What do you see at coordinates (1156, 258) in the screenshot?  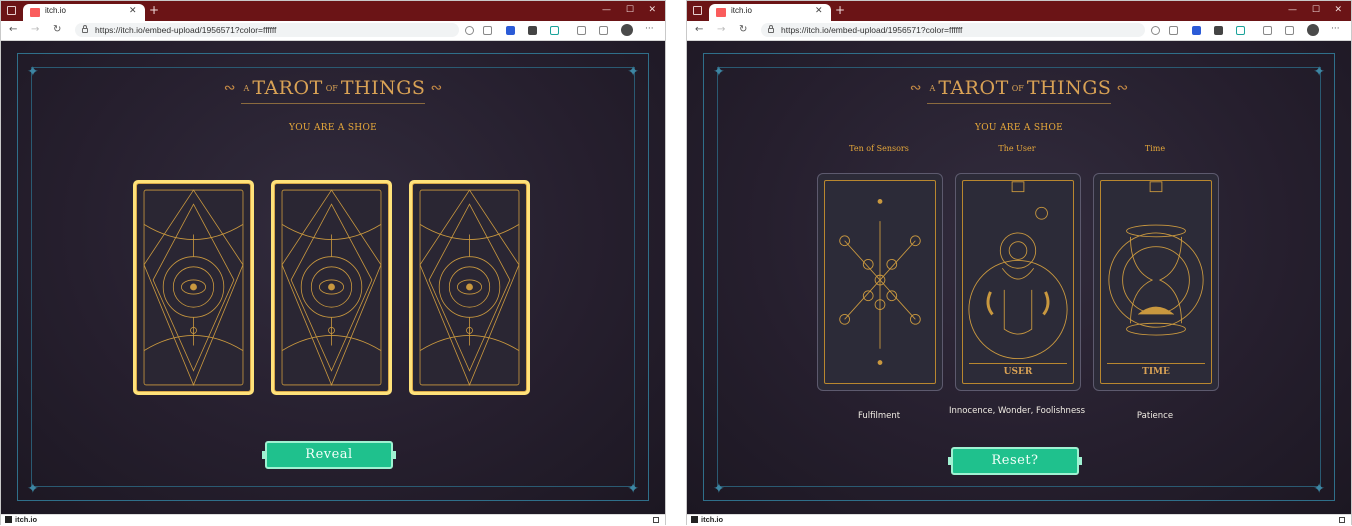 I see `hourglass-icon` at bounding box center [1156, 258].